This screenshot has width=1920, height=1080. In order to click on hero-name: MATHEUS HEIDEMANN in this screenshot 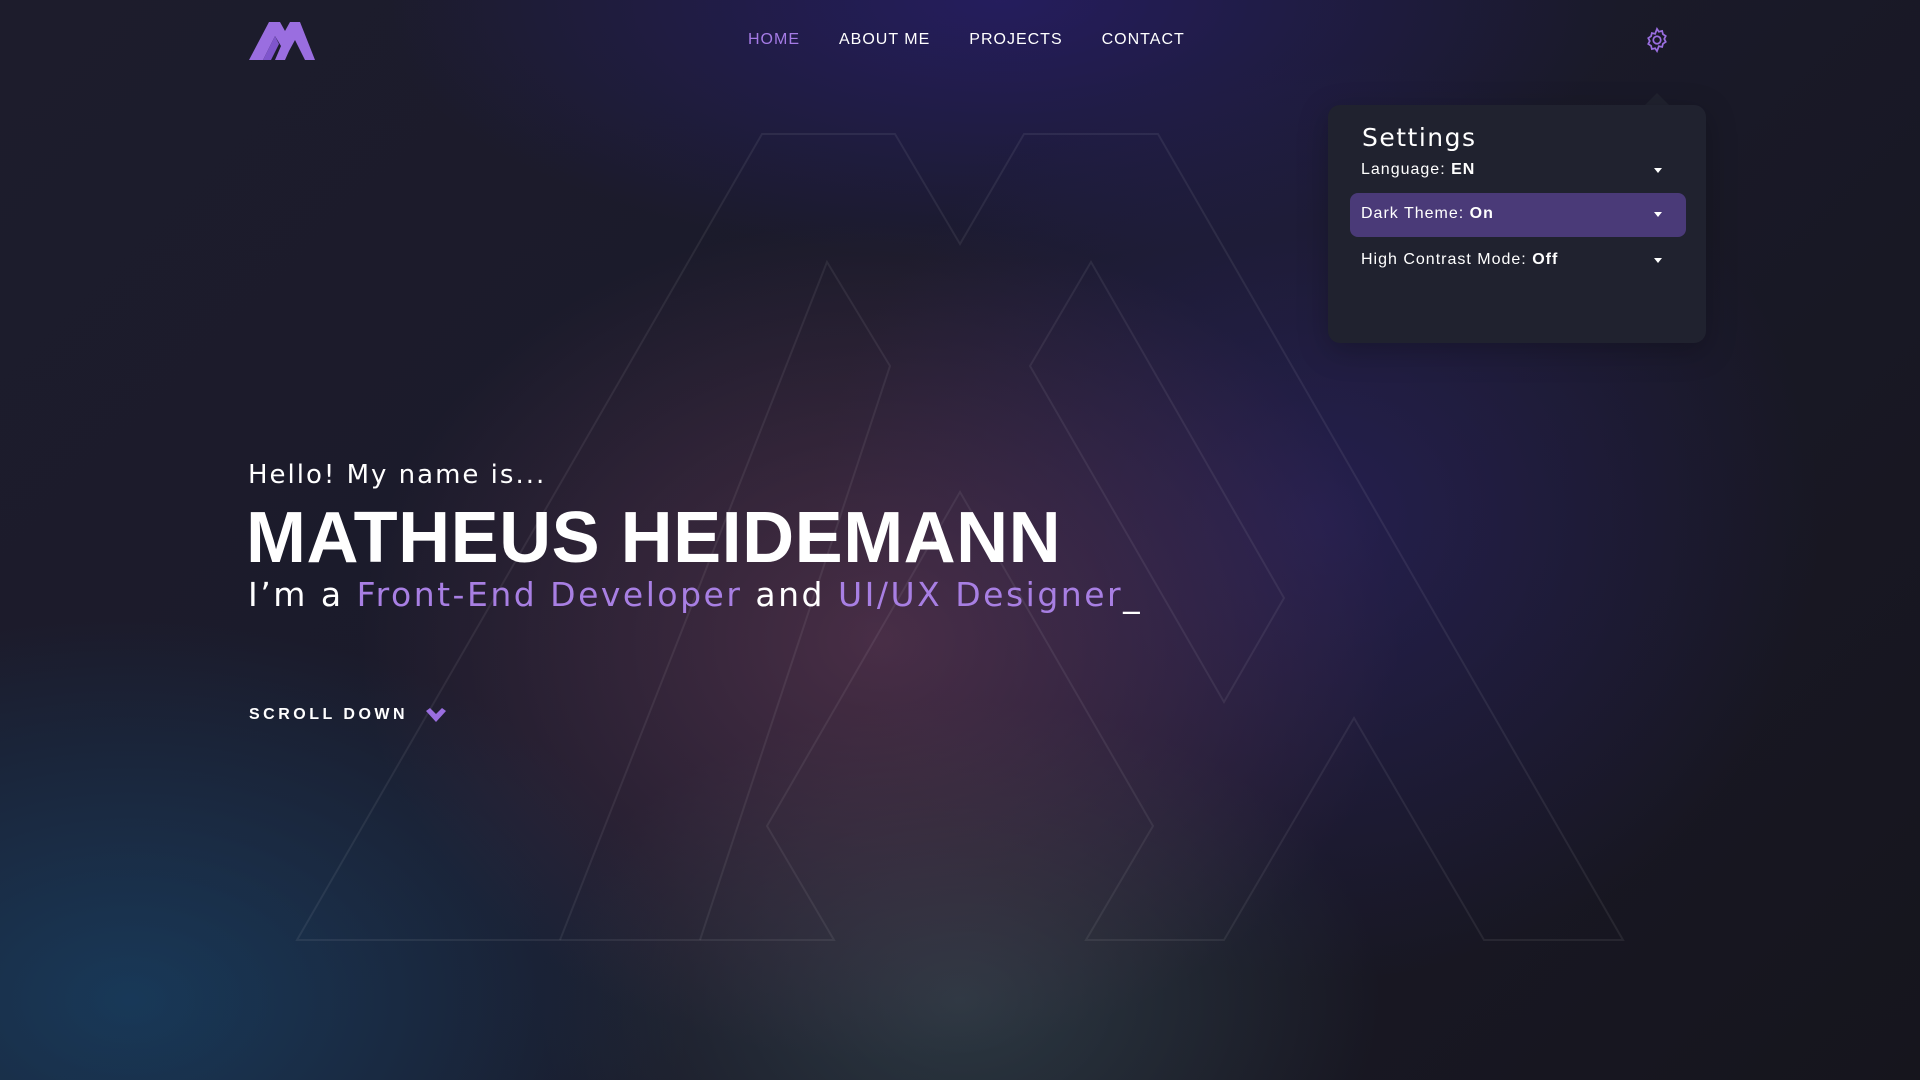, I will do `click(654, 538)`.